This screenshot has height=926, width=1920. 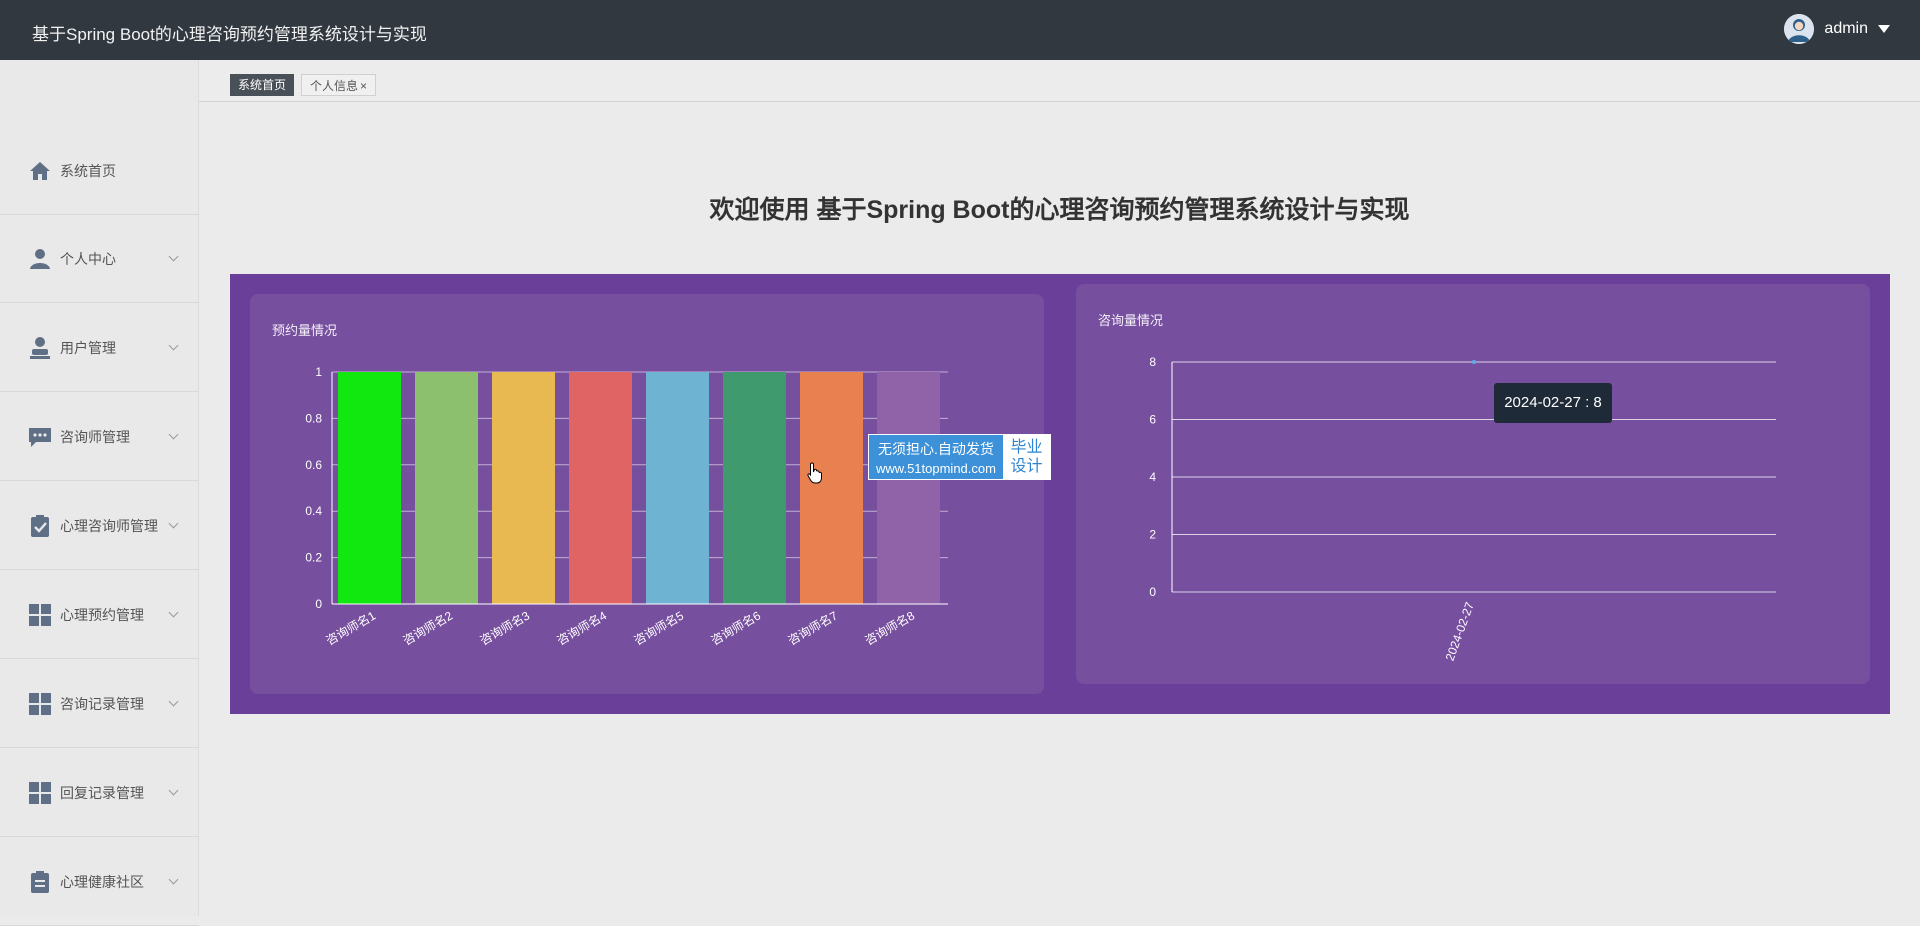 I want to click on tab-personal-info: 个人信息 ×, so click(x=339, y=85).